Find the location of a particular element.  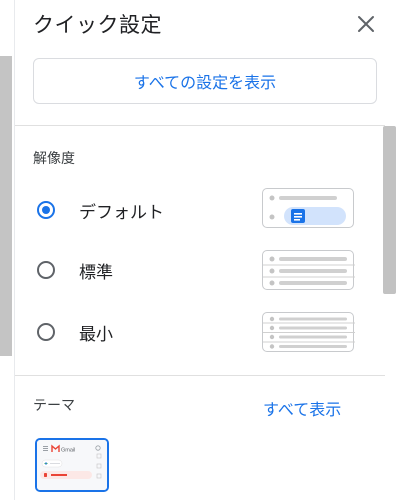

background-page-edge is located at coordinates (7, 250).